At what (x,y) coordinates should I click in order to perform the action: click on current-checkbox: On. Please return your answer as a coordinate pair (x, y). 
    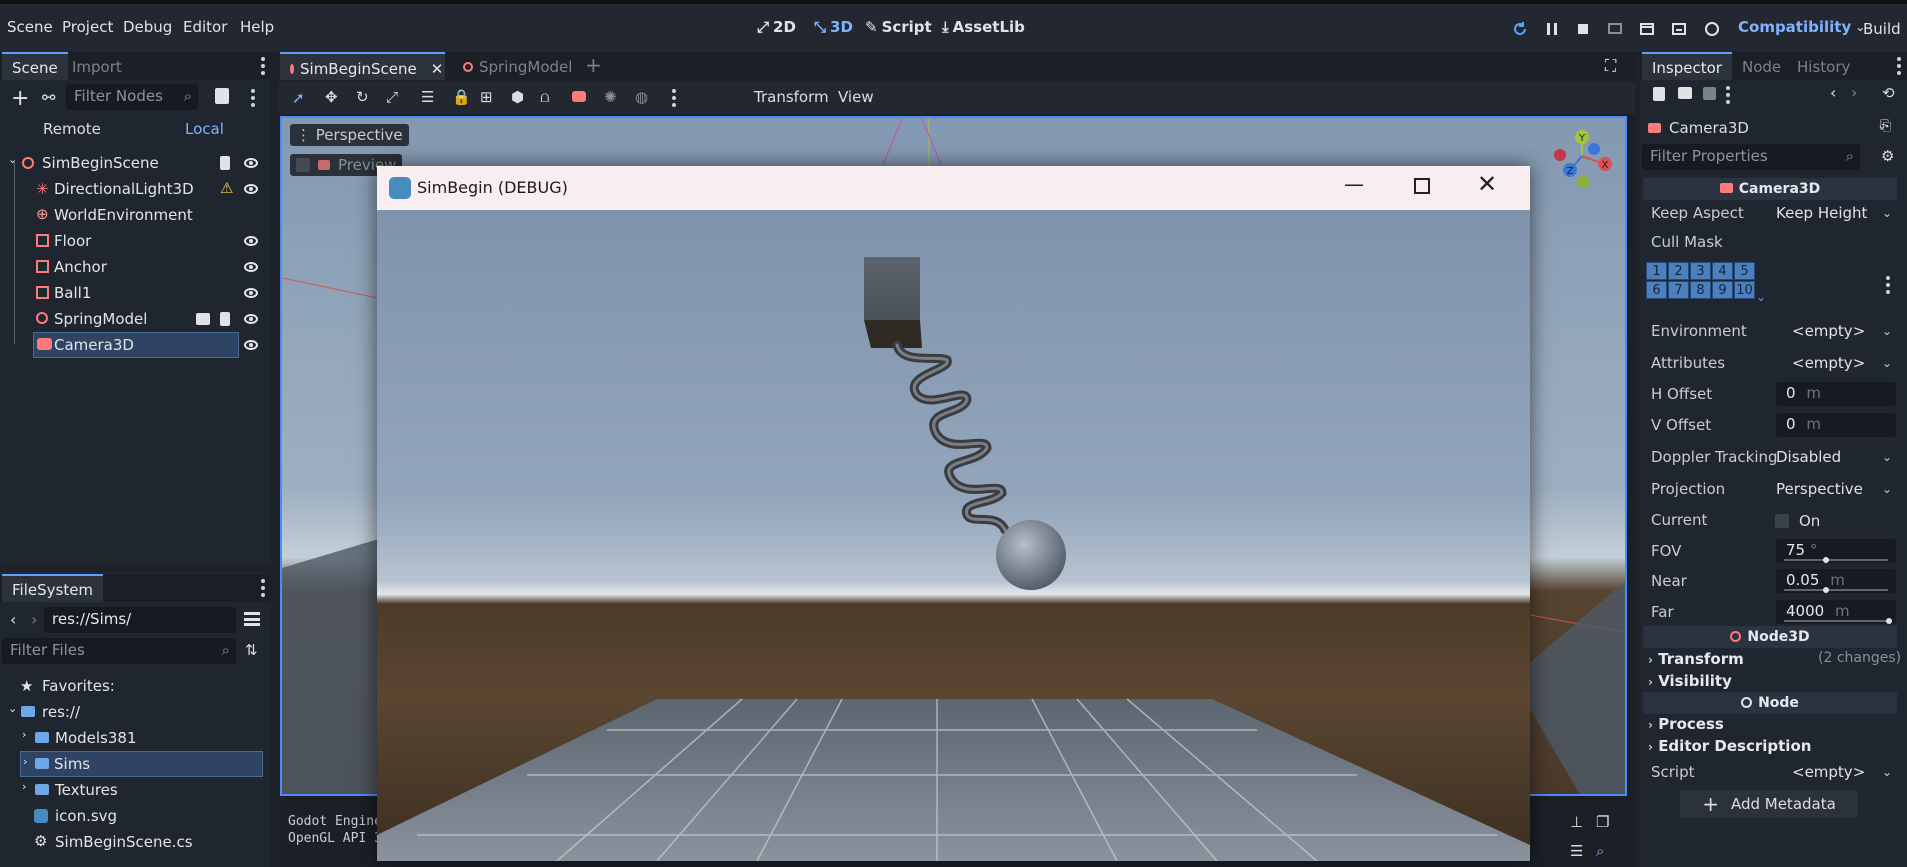
    Looking at the image, I should click on (1825, 521).